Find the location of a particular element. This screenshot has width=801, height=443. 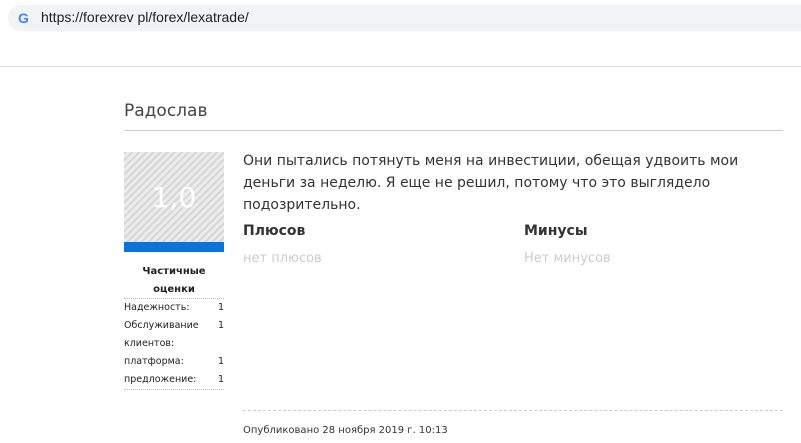

url-text: https://forexrev pl/forex/lexatrade/ is located at coordinates (145, 17).